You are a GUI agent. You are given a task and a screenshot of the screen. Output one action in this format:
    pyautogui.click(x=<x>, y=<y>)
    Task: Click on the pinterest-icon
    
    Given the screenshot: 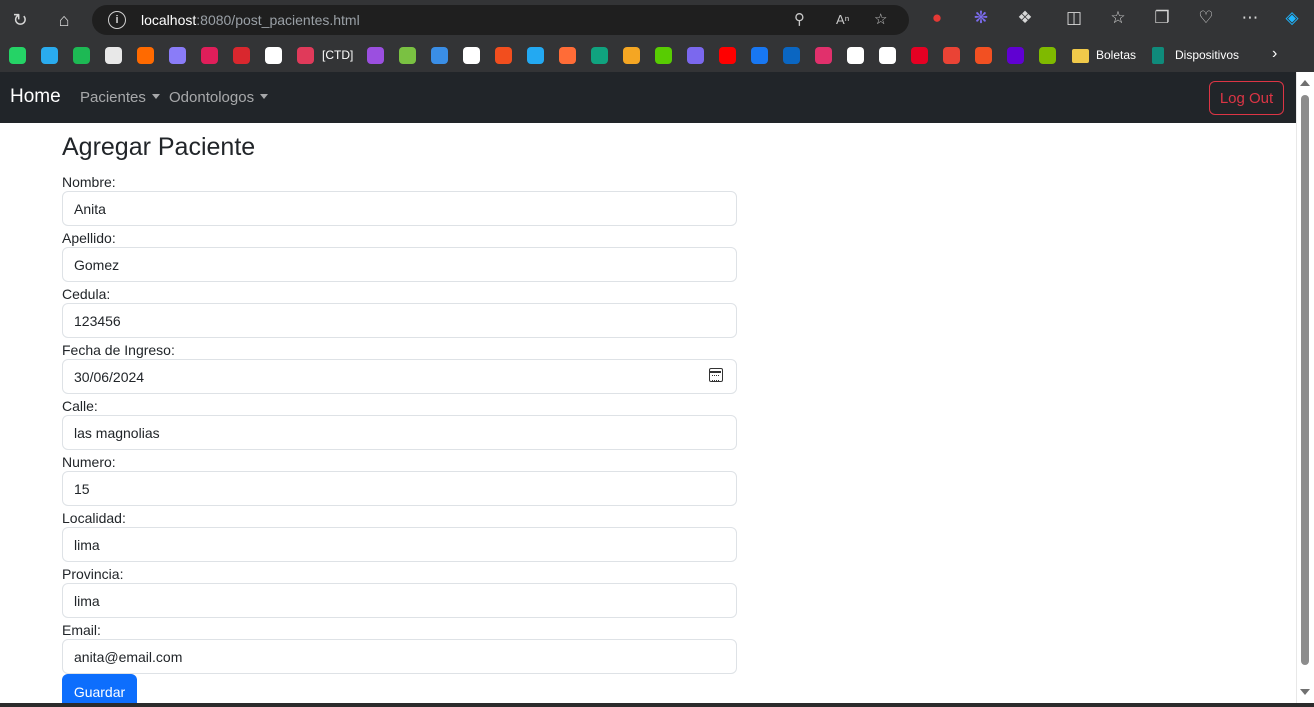 What is the action you would take?
    pyautogui.click(x=919, y=55)
    